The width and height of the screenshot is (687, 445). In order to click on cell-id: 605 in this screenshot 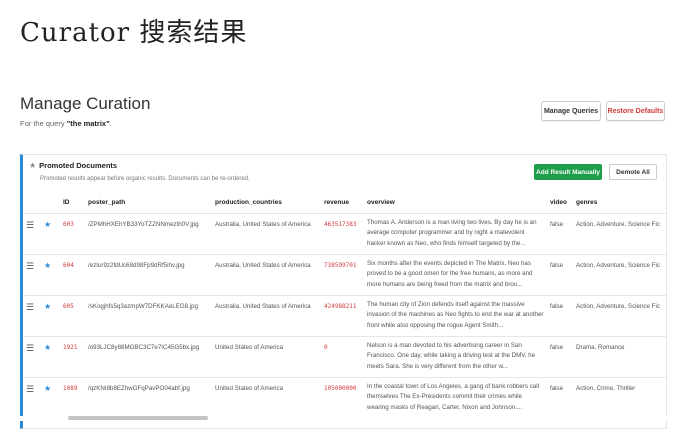, I will do `click(72, 316)`.